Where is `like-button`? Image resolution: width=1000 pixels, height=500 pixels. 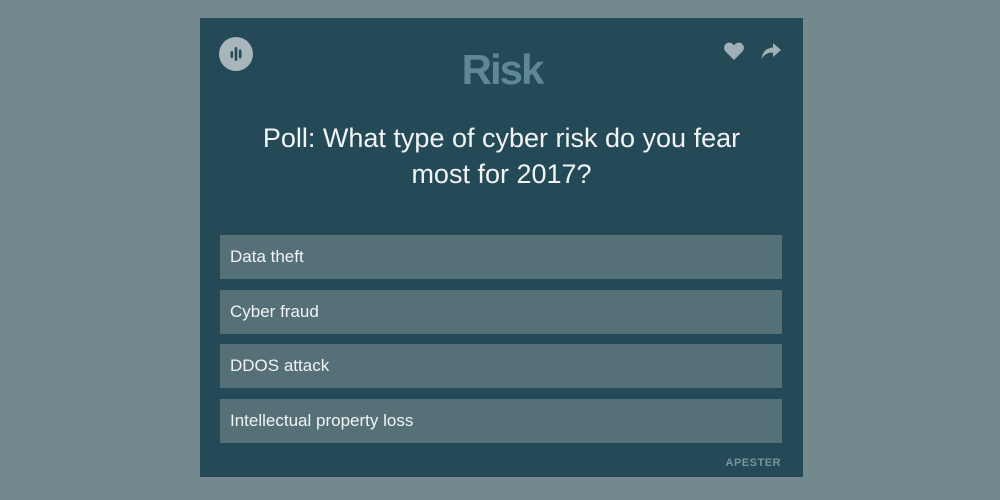
like-button is located at coordinates (734, 51).